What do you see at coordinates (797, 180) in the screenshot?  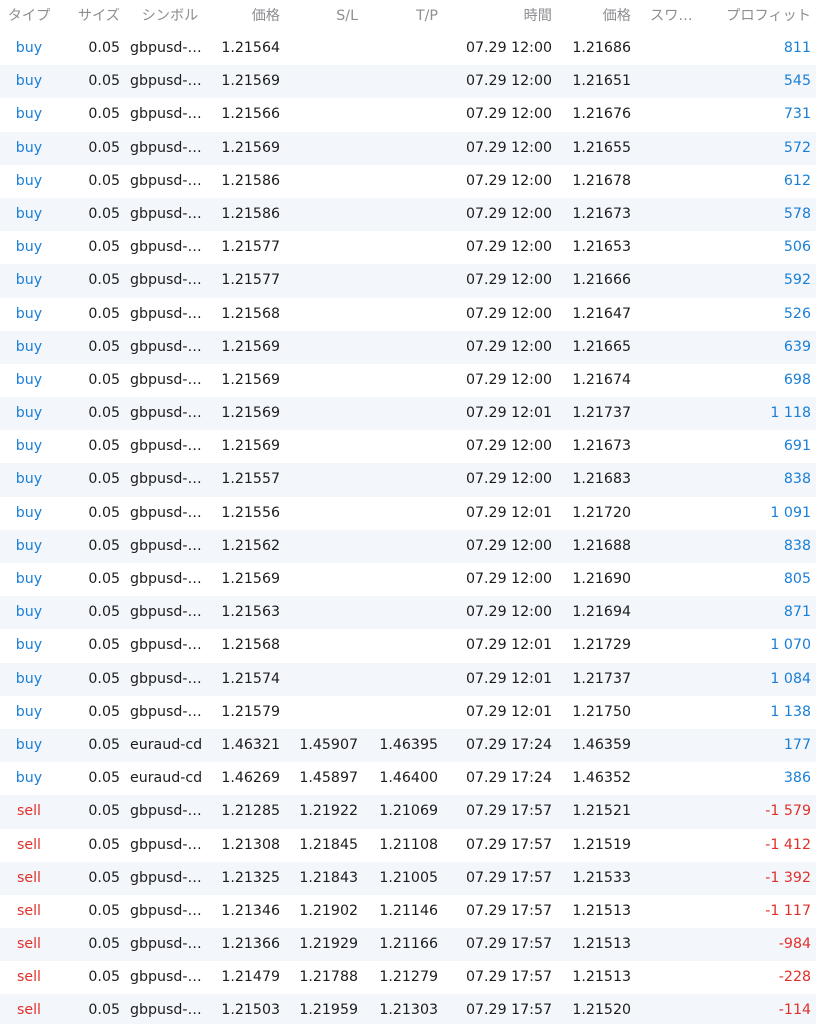 I see `cell-profit: 612` at bounding box center [797, 180].